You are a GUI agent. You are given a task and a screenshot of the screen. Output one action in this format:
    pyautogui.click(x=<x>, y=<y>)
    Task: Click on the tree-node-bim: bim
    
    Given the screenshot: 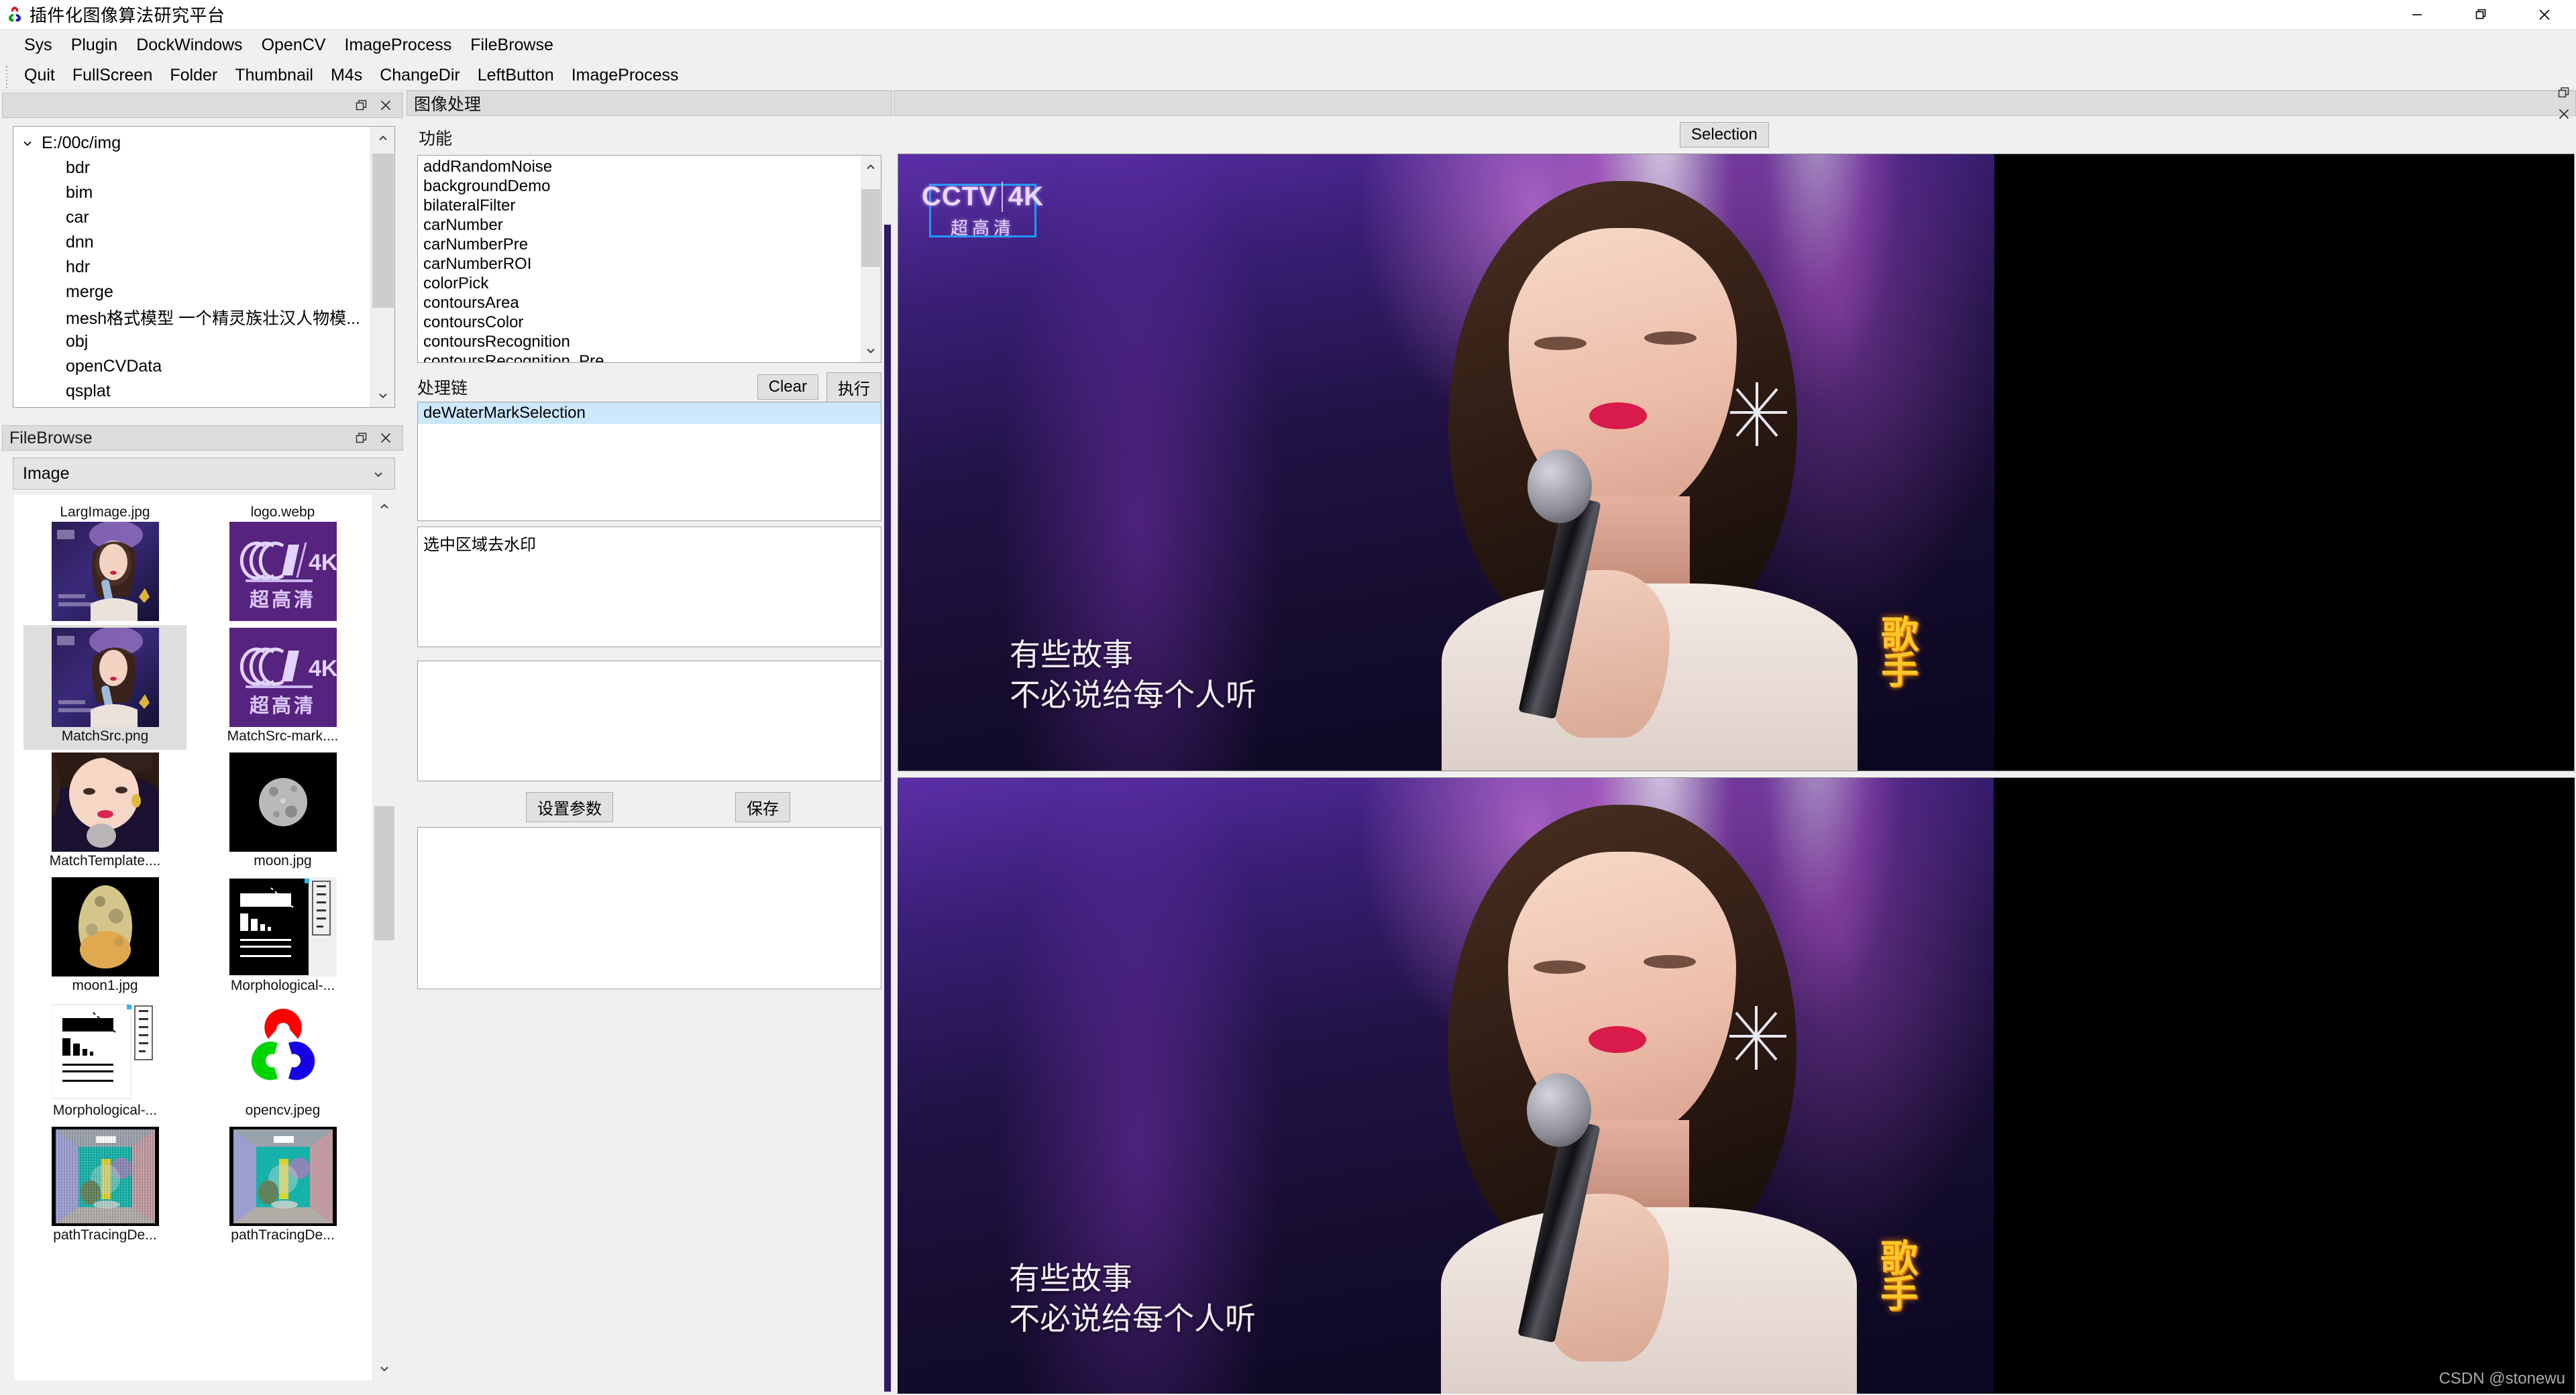 What is the action you would take?
    pyautogui.click(x=191, y=192)
    